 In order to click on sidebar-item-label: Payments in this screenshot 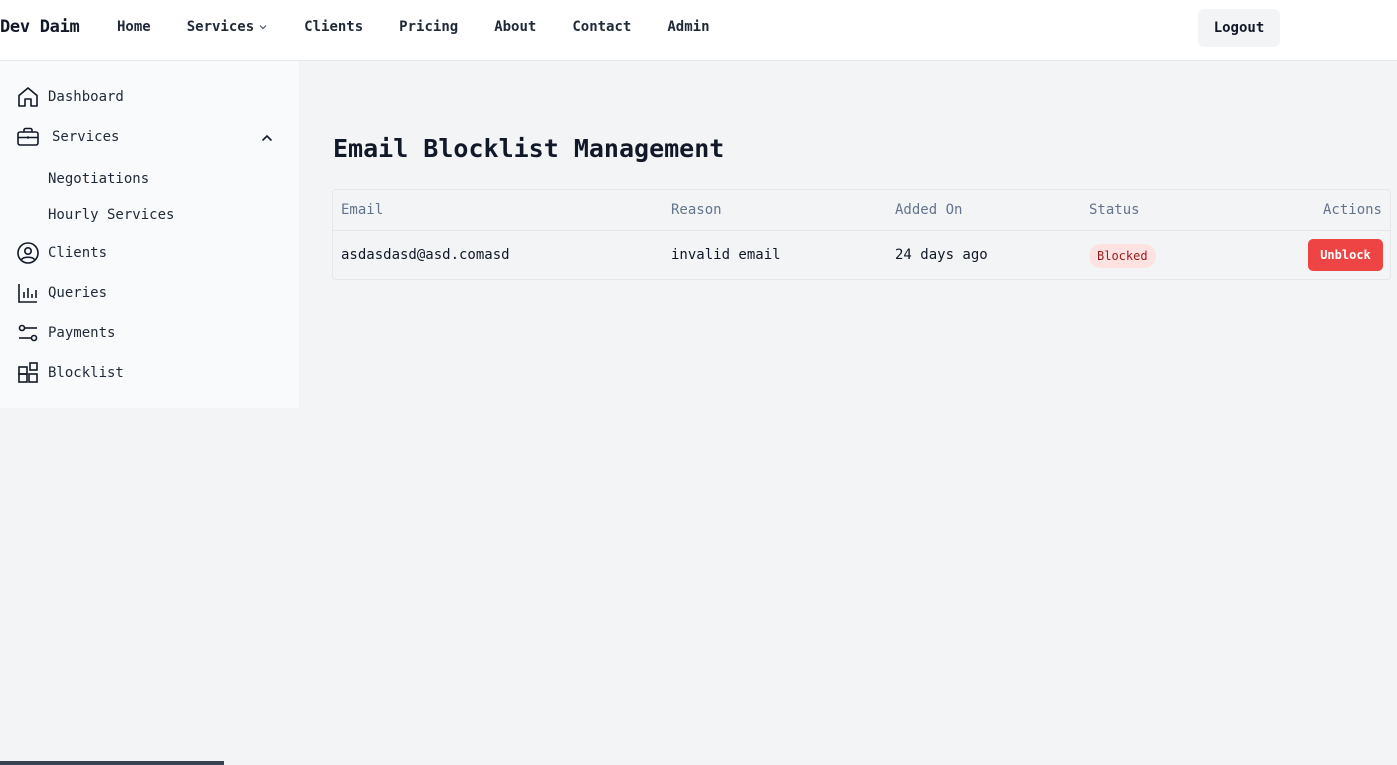, I will do `click(82, 333)`.